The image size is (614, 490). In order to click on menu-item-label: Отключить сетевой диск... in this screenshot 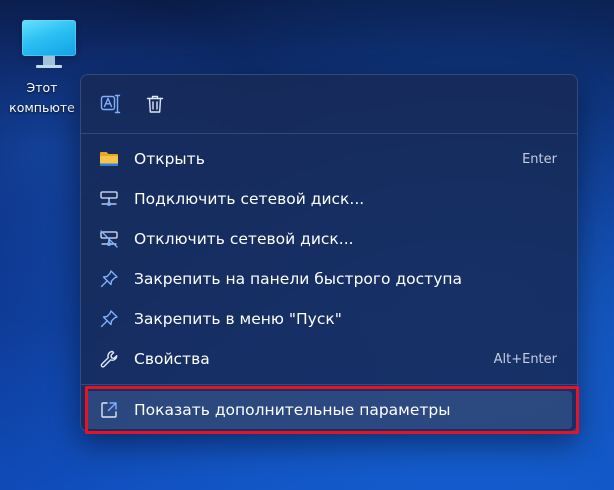, I will do `click(244, 239)`.